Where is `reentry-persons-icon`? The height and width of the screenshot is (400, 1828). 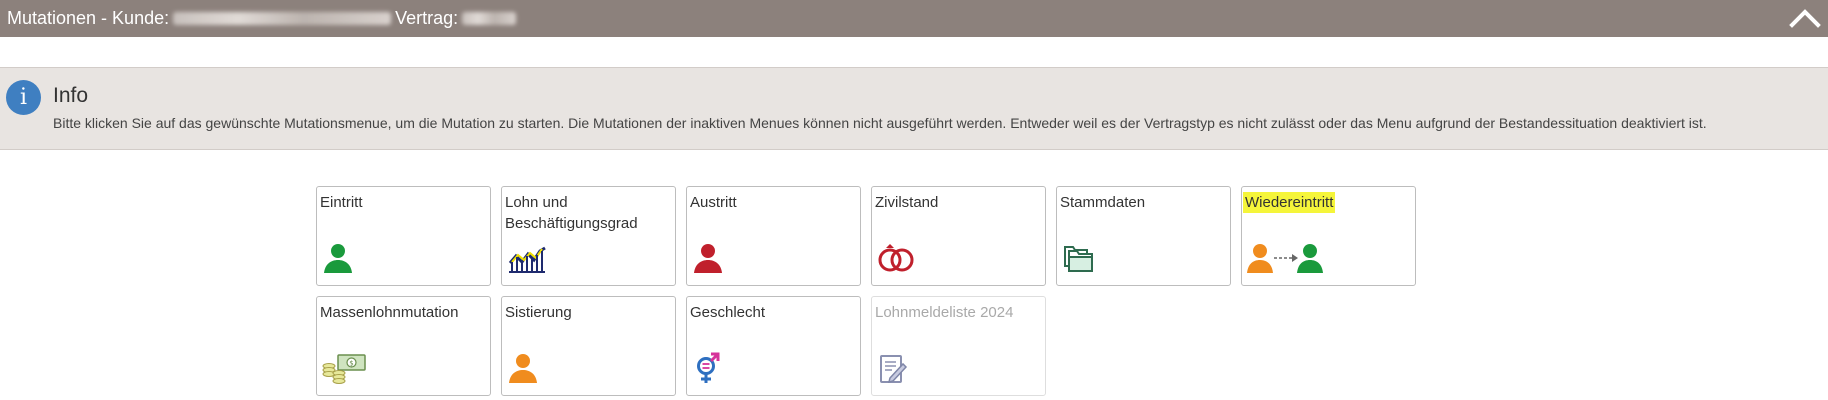 reentry-persons-icon is located at coordinates (1285, 258).